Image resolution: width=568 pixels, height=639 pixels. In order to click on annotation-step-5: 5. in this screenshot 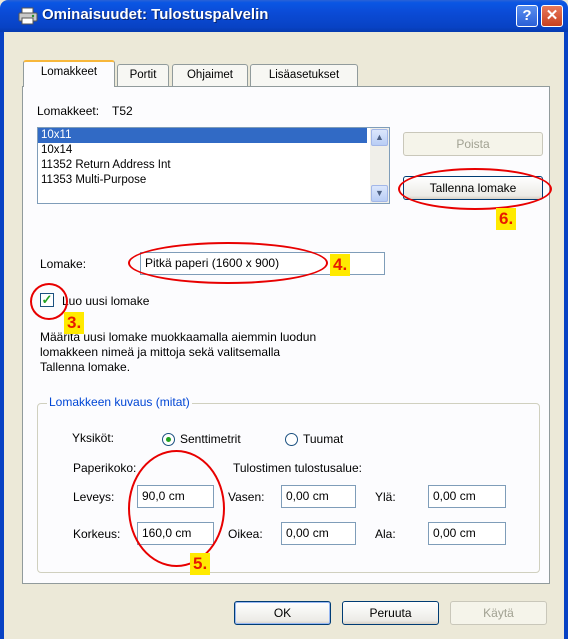, I will do `click(200, 564)`.